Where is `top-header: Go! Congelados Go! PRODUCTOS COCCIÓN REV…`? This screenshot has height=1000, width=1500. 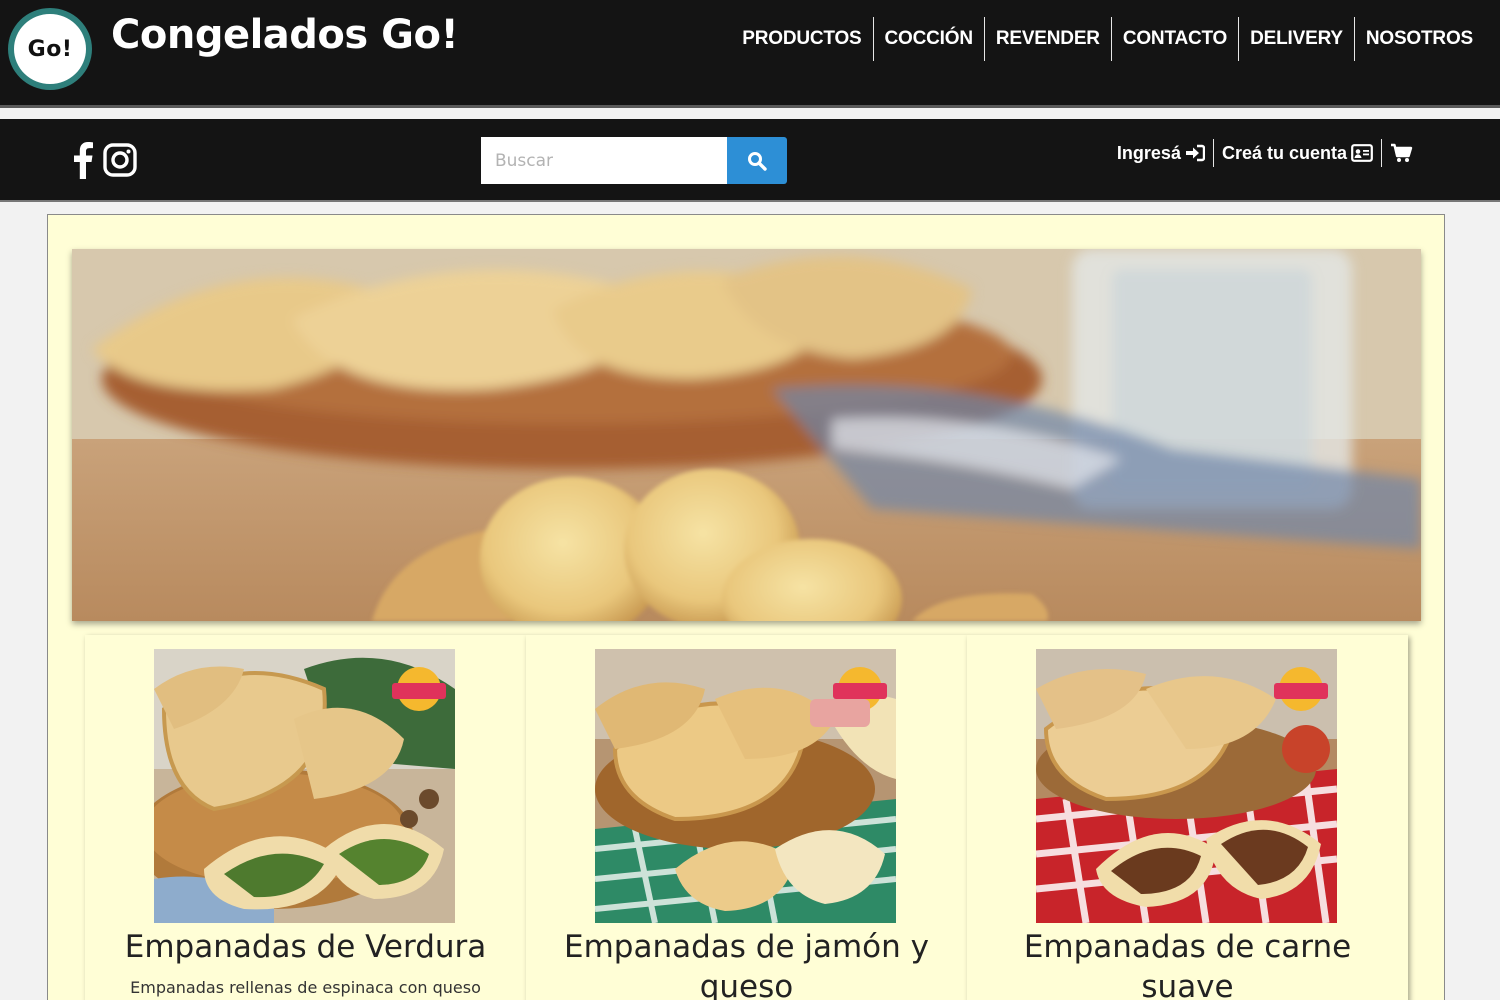
top-header: Go! Congelados Go! PRODUCTOS COCCIÓN REV… is located at coordinates (750, 54).